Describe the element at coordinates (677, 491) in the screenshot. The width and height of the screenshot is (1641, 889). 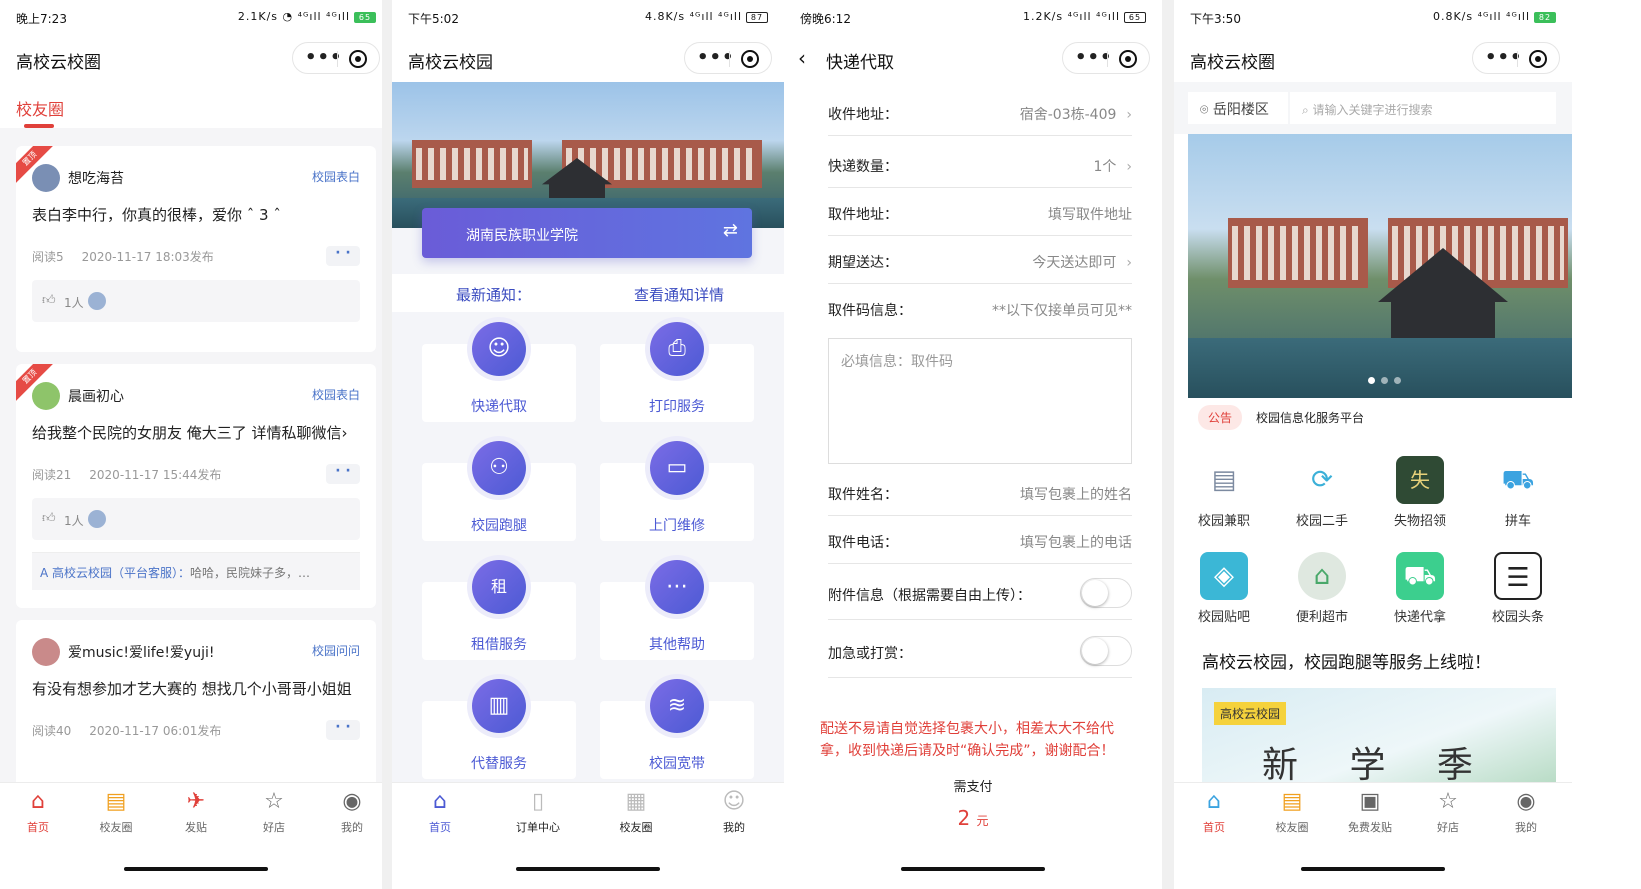
I see `service-repair: ▭ 上门维修` at that location.